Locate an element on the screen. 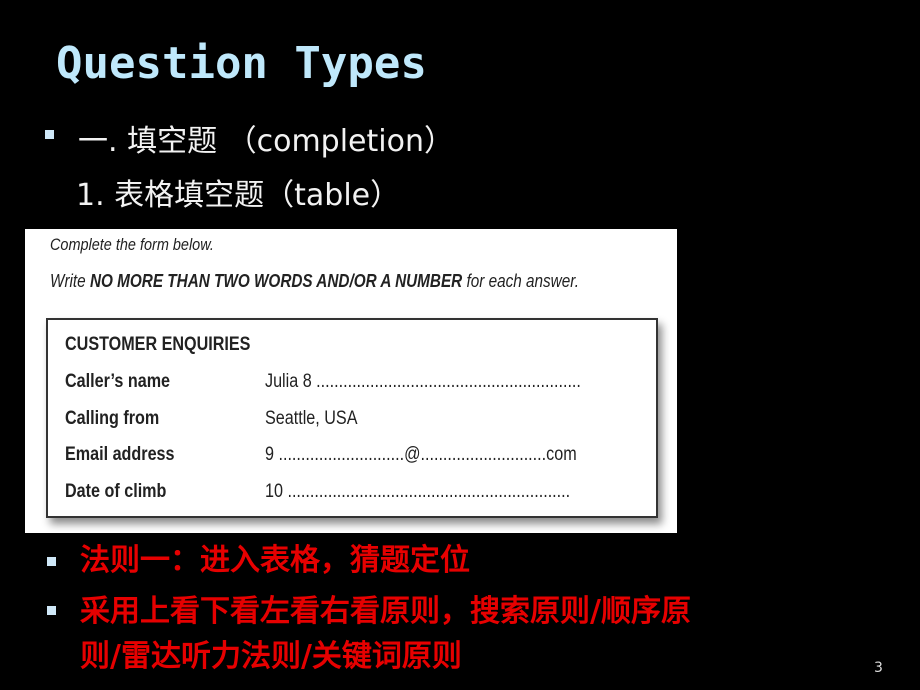 Image resolution: width=920 pixels, height=690 pixels. row-label: Email address is located at coordinates (120, 454).